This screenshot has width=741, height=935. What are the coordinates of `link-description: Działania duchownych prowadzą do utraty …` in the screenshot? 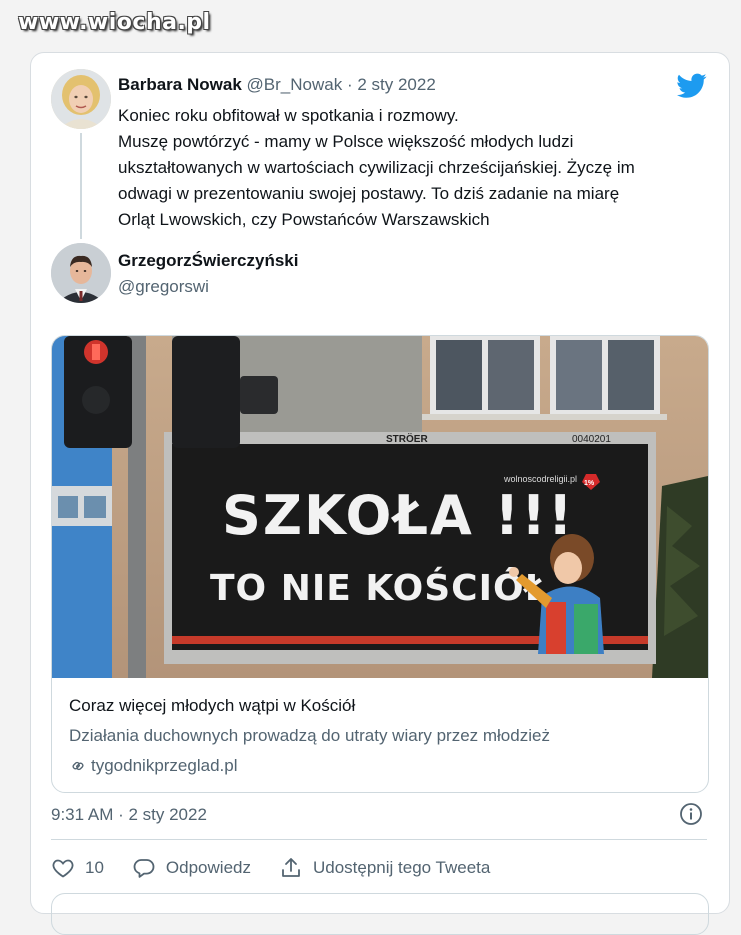 It's located at (309, 735).